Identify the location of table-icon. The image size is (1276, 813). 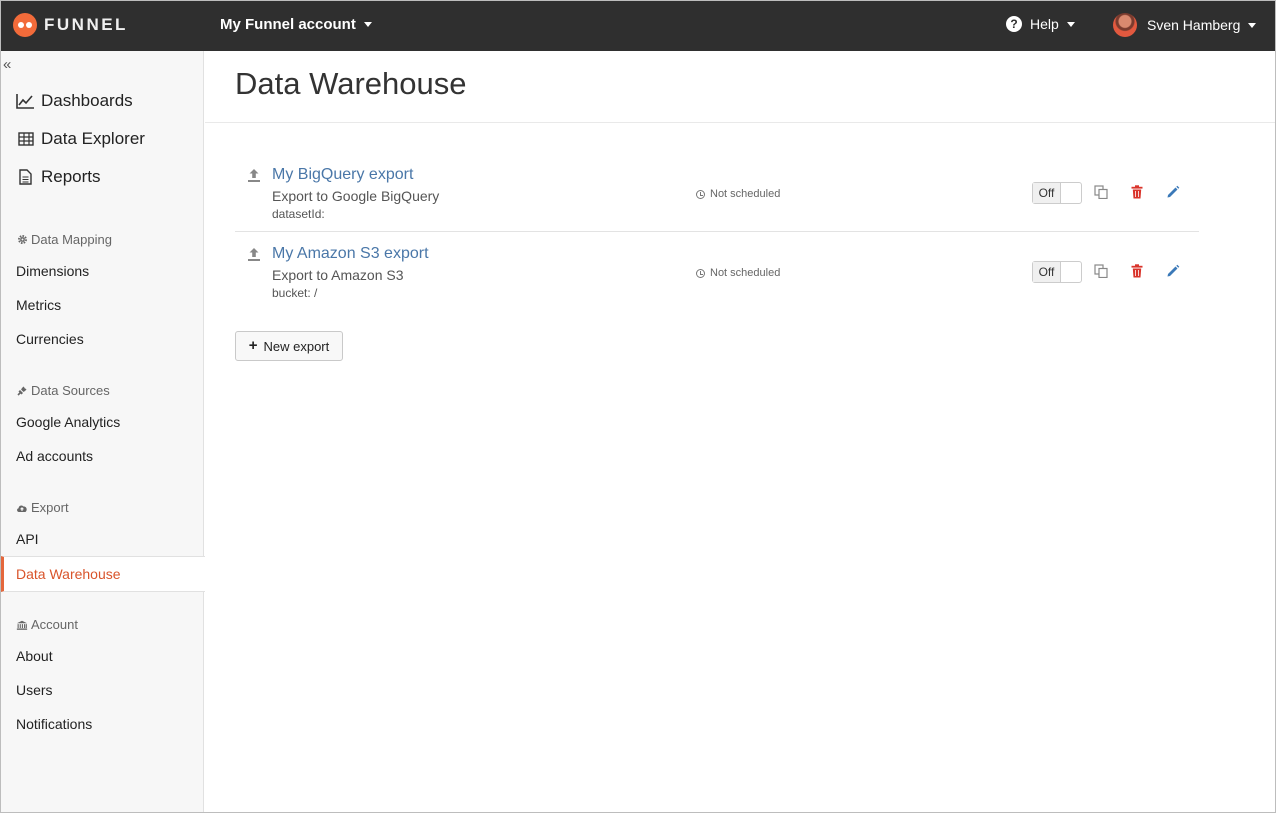
(25, 139).